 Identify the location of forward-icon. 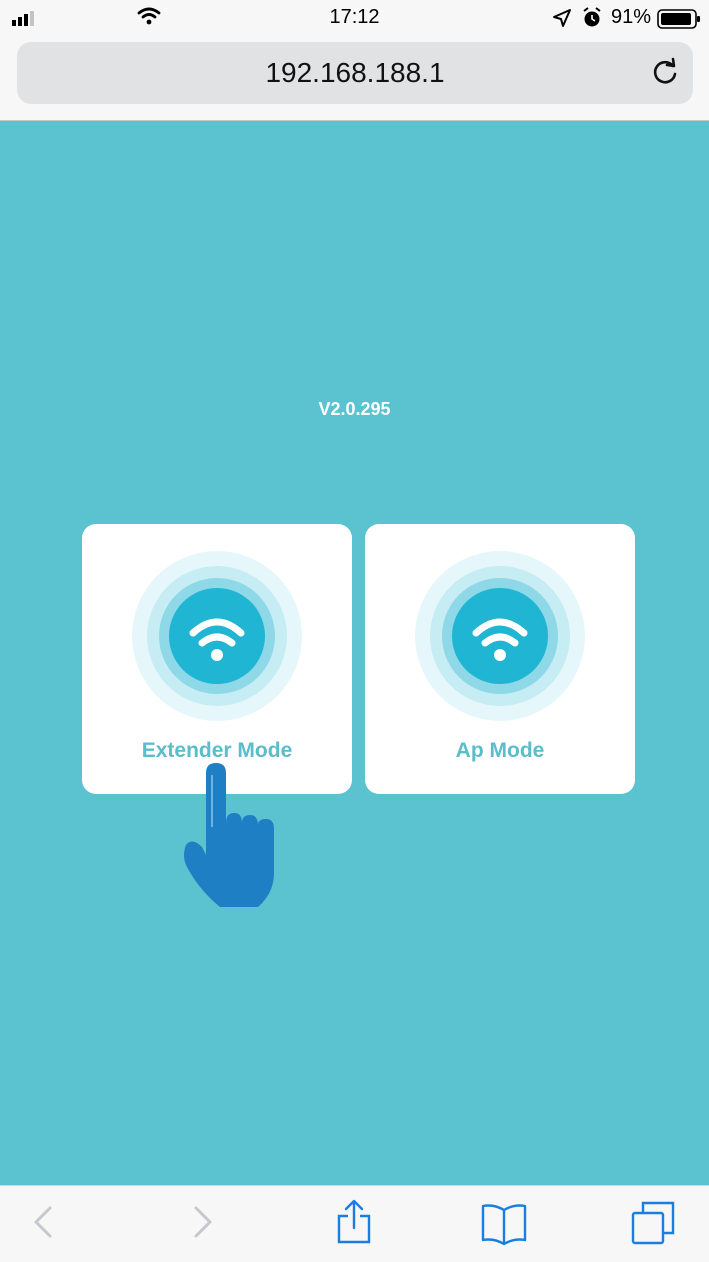
(202, 1222).